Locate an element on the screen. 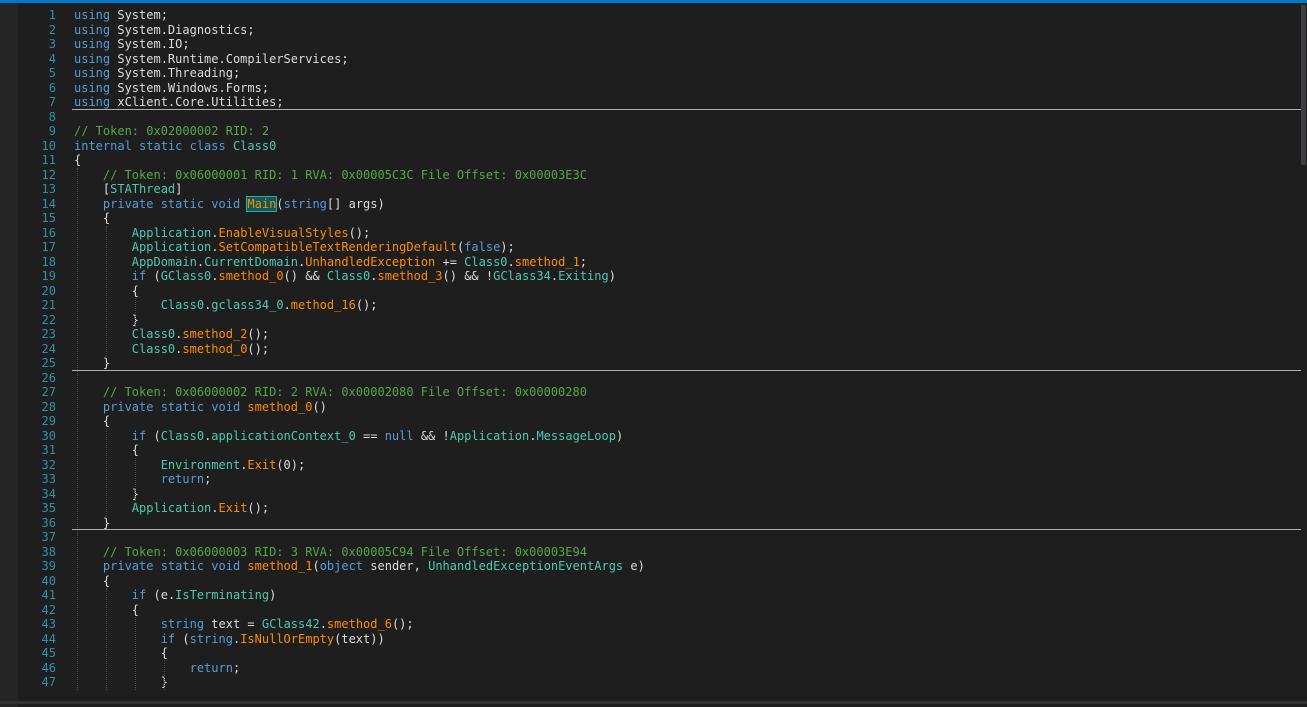  type-name: applicationContext_0 is located at coordinates (283, 436).